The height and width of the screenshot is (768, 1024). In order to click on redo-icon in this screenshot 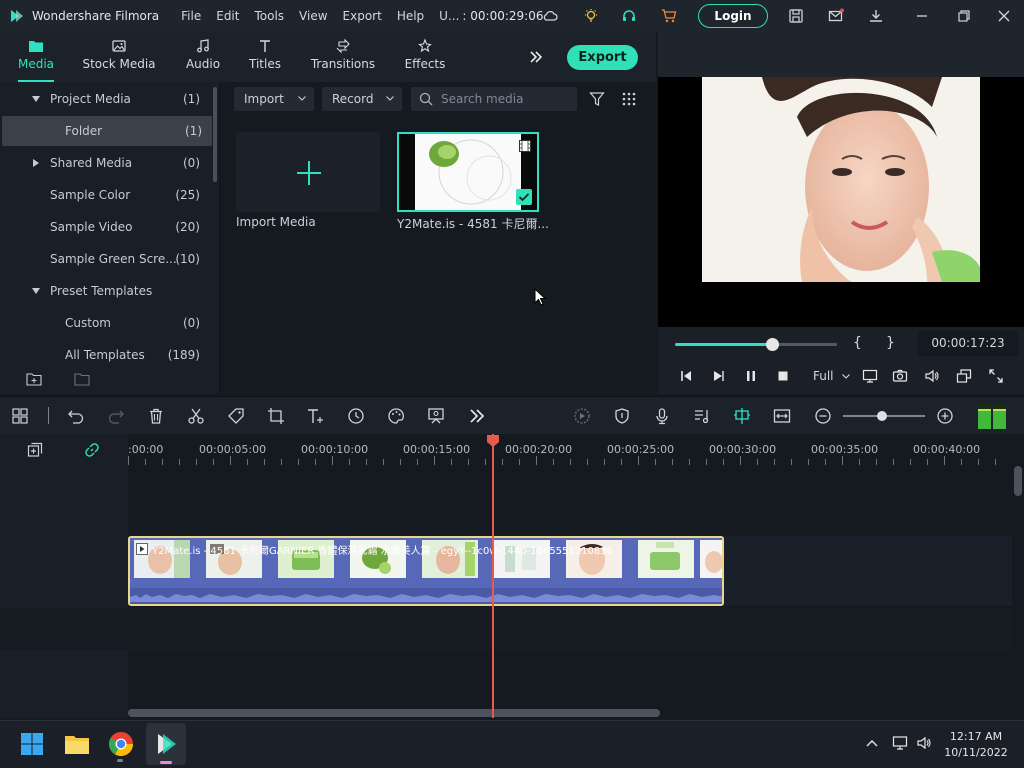, I will do `click(116, 416)`.